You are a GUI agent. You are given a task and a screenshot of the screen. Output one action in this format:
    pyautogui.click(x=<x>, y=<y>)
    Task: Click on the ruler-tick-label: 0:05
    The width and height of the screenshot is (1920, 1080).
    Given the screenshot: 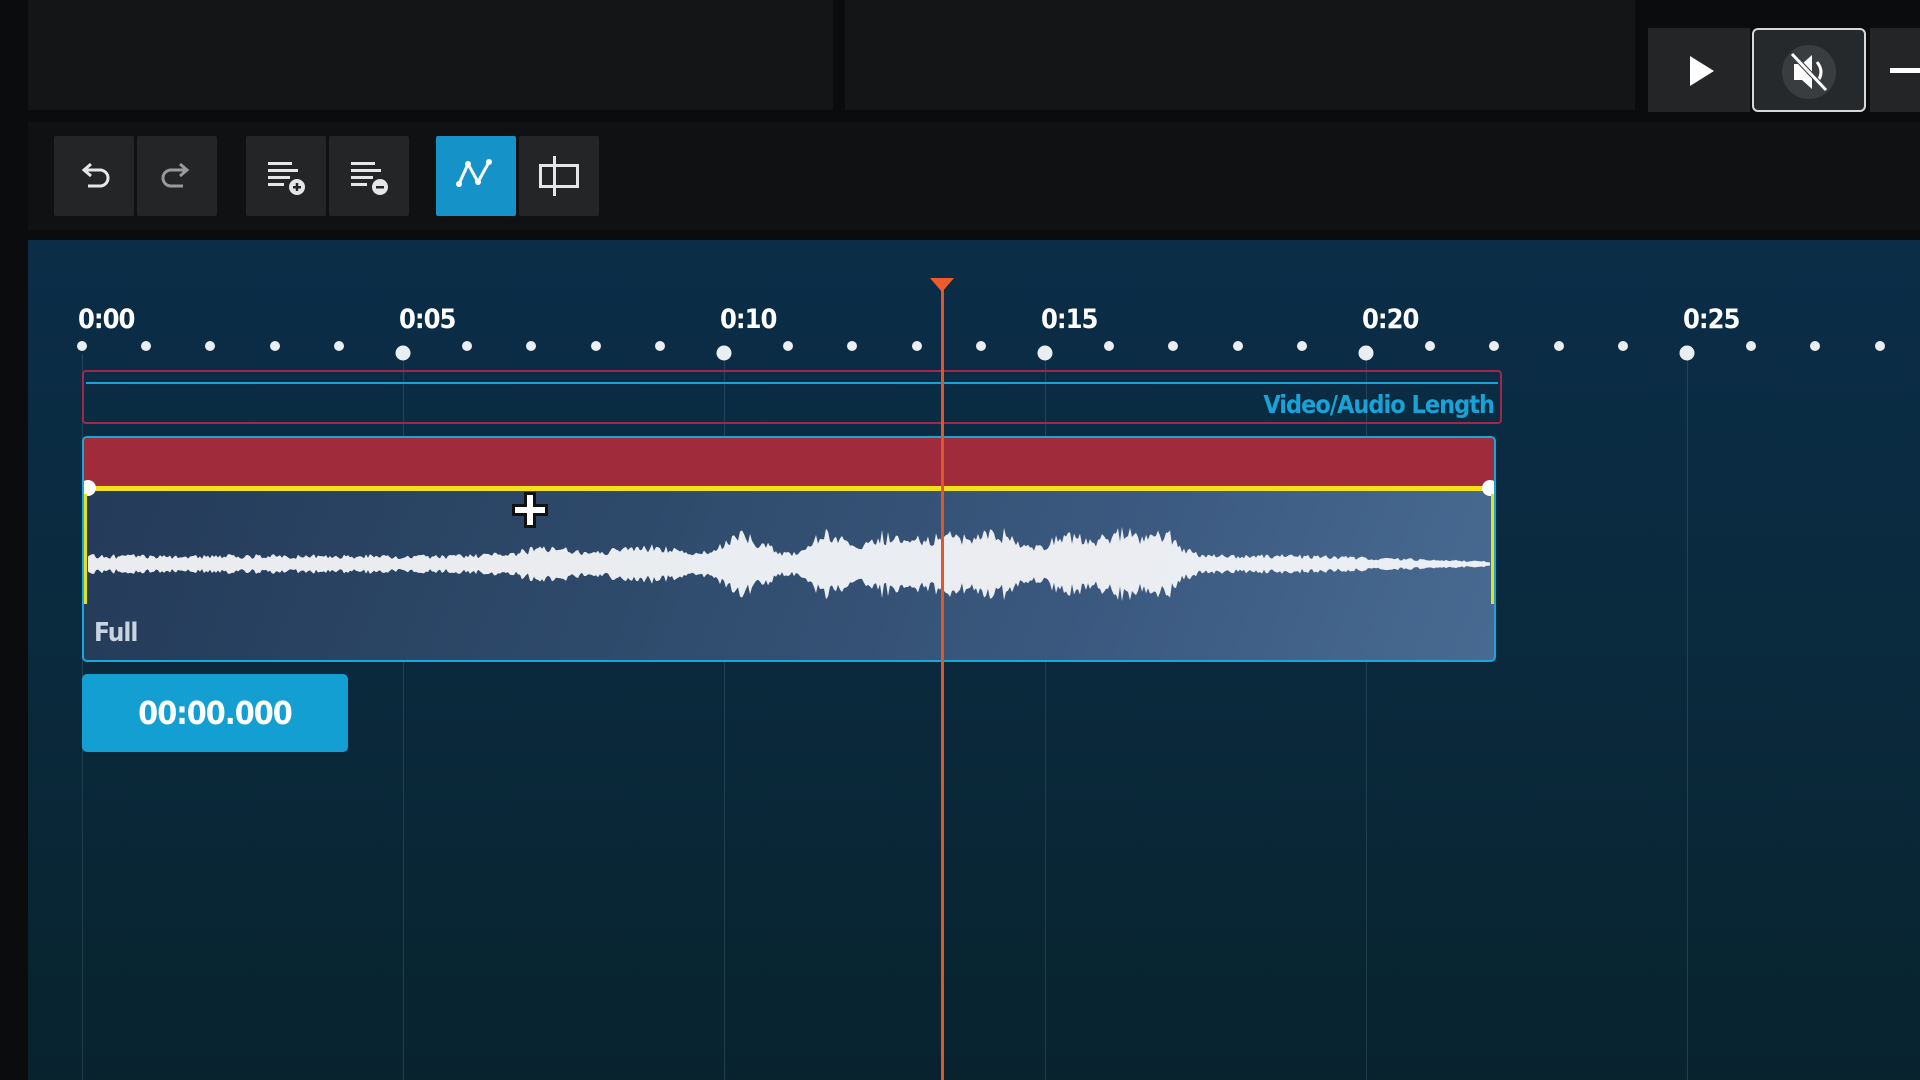 What is the action you would take?
    pyautogui.click(x=427, y=319)
    